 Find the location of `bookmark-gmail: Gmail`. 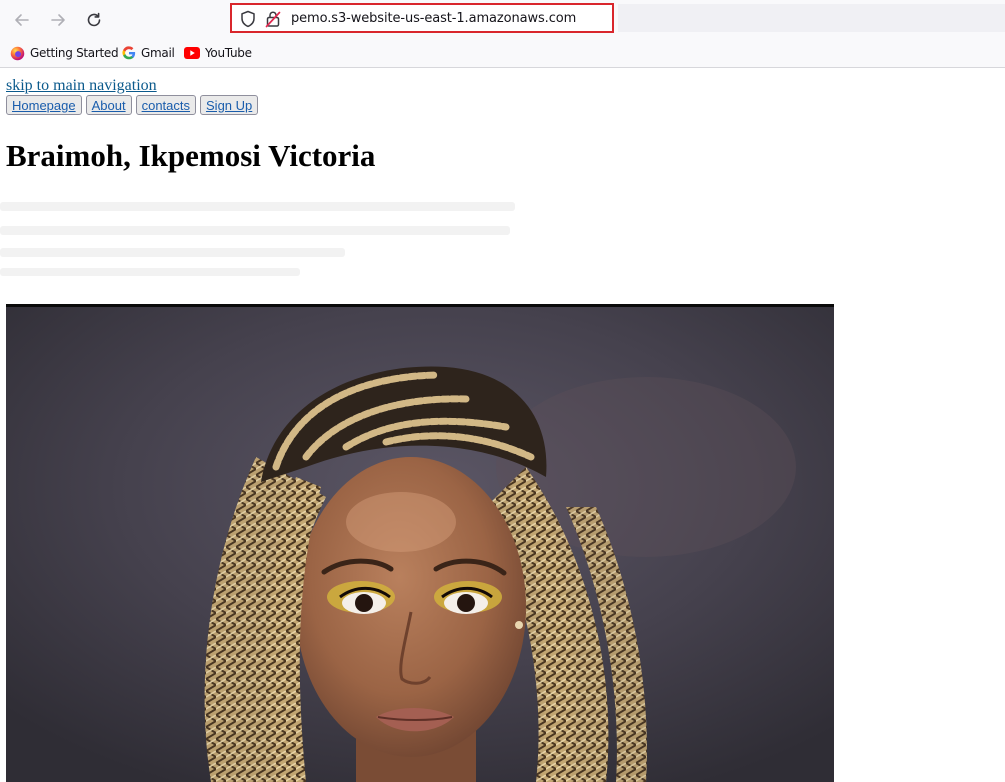

bookmark-gmail: Gmail is located at coordinates (148, 53).